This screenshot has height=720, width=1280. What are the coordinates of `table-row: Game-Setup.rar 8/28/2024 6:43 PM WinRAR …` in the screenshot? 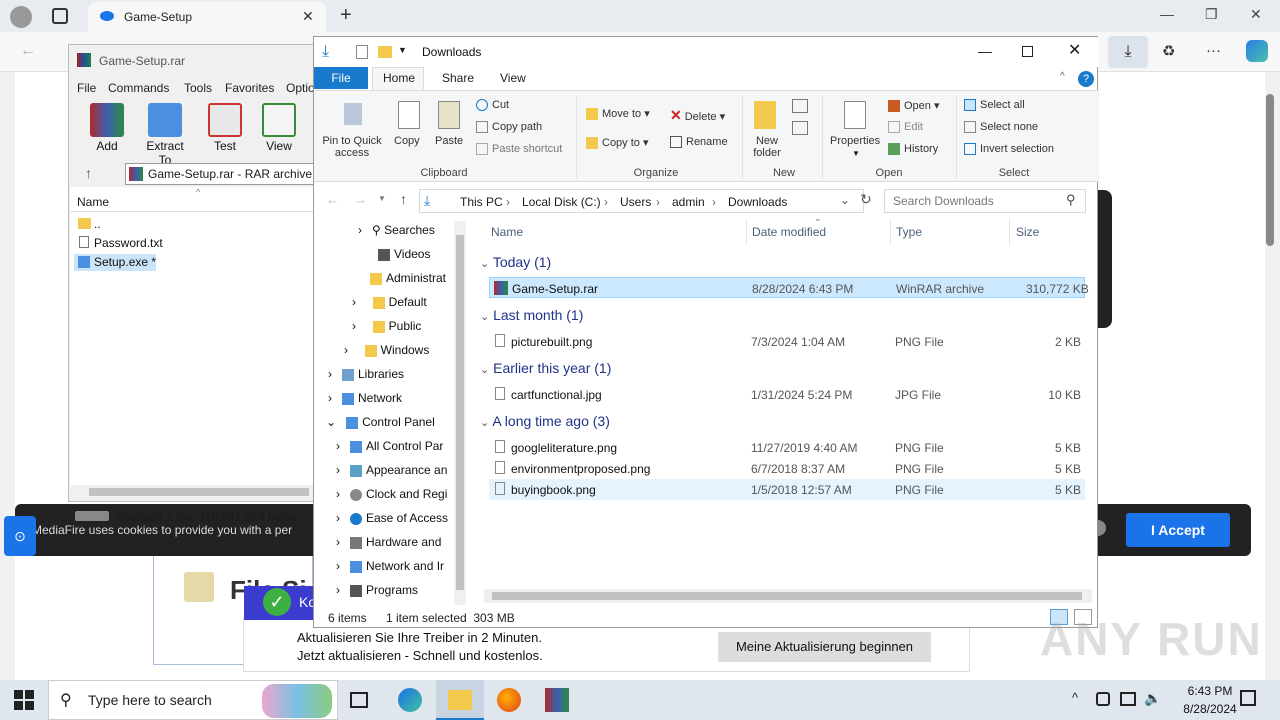 It's located at (789, 287).